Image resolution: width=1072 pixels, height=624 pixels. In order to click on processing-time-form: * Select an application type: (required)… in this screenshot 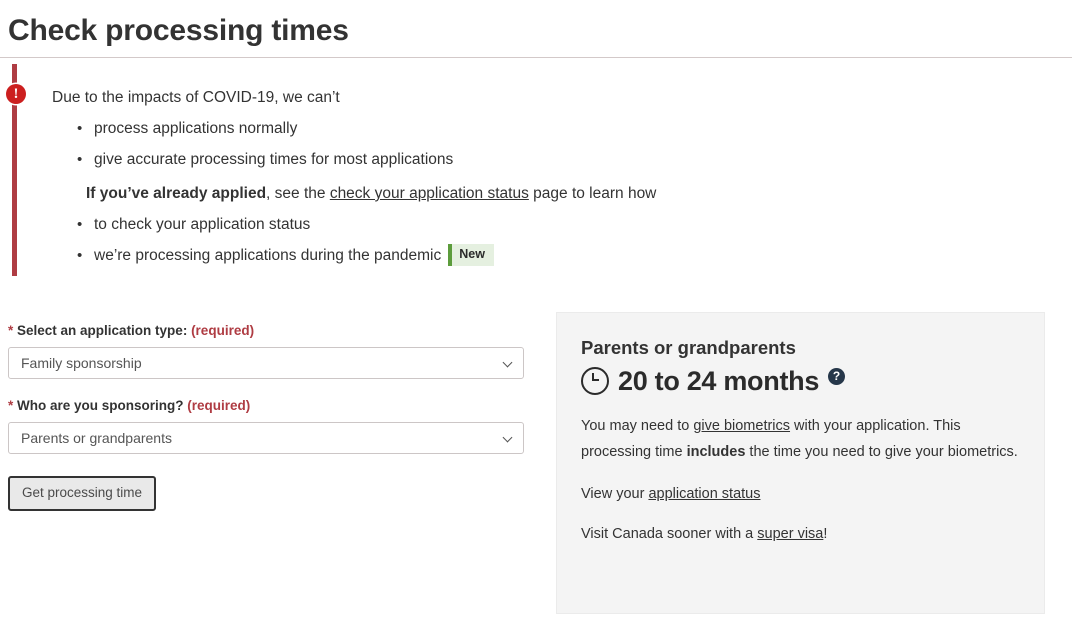, I will do `click(268, 416)`.